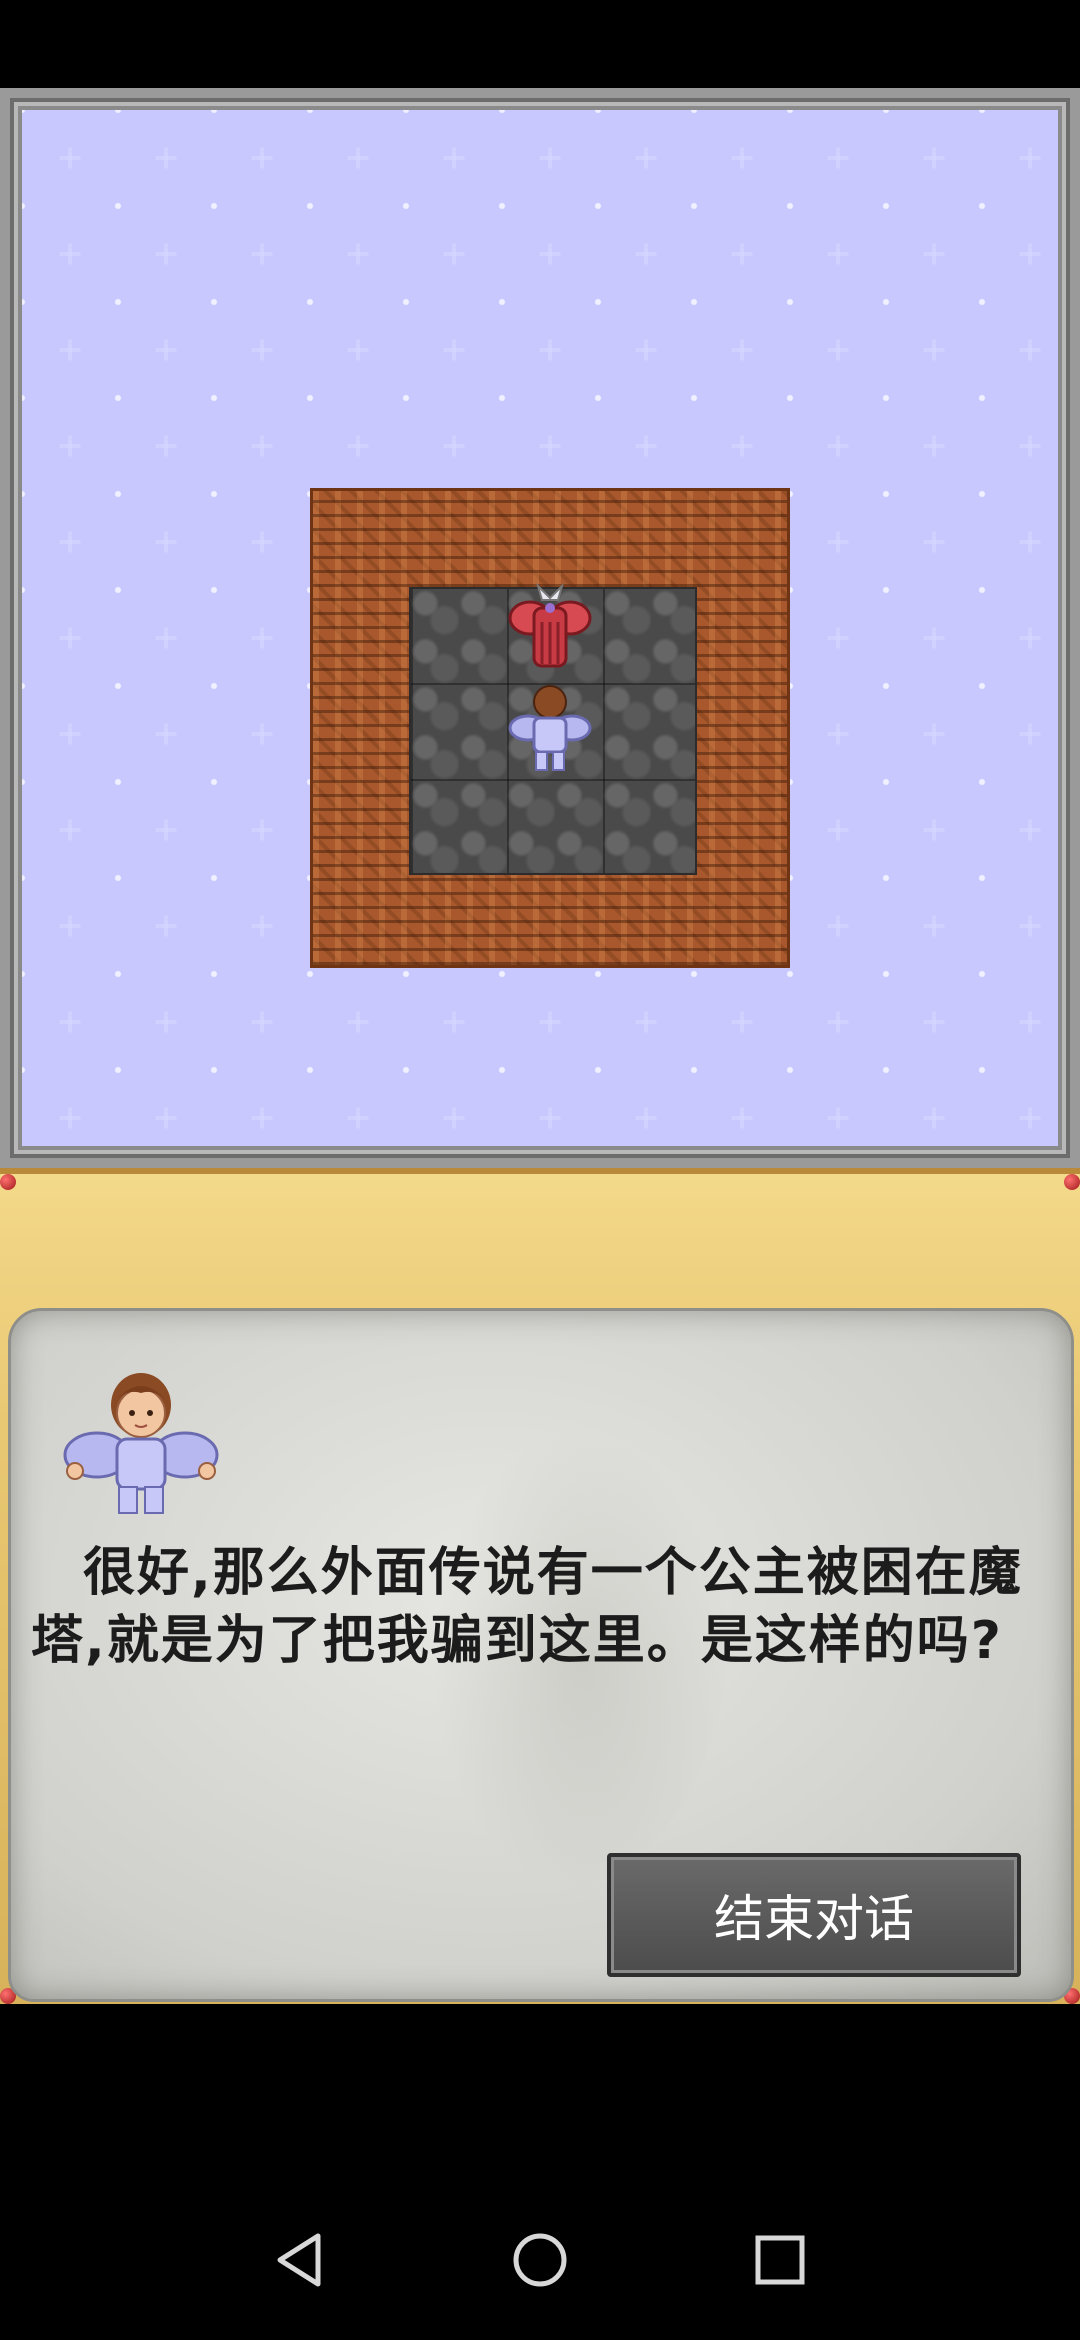 The height and width of the screenshot is (2340, 1080). I want to click on demon-king-sprite, so click(550, 628).